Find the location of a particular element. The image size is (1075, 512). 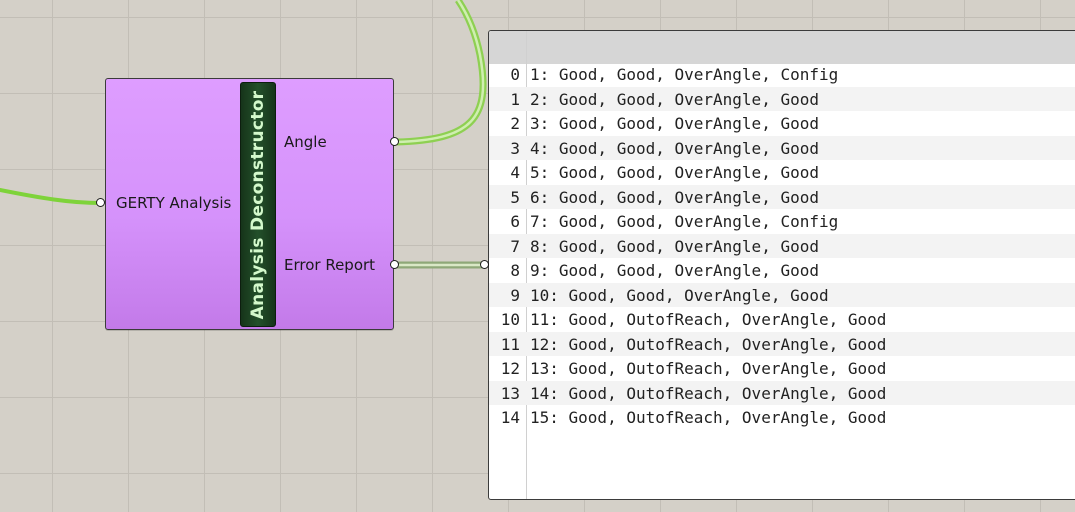

panel-row: 2 3: Good, Good, OverAngle, Good is located at coordinates (782, 123).